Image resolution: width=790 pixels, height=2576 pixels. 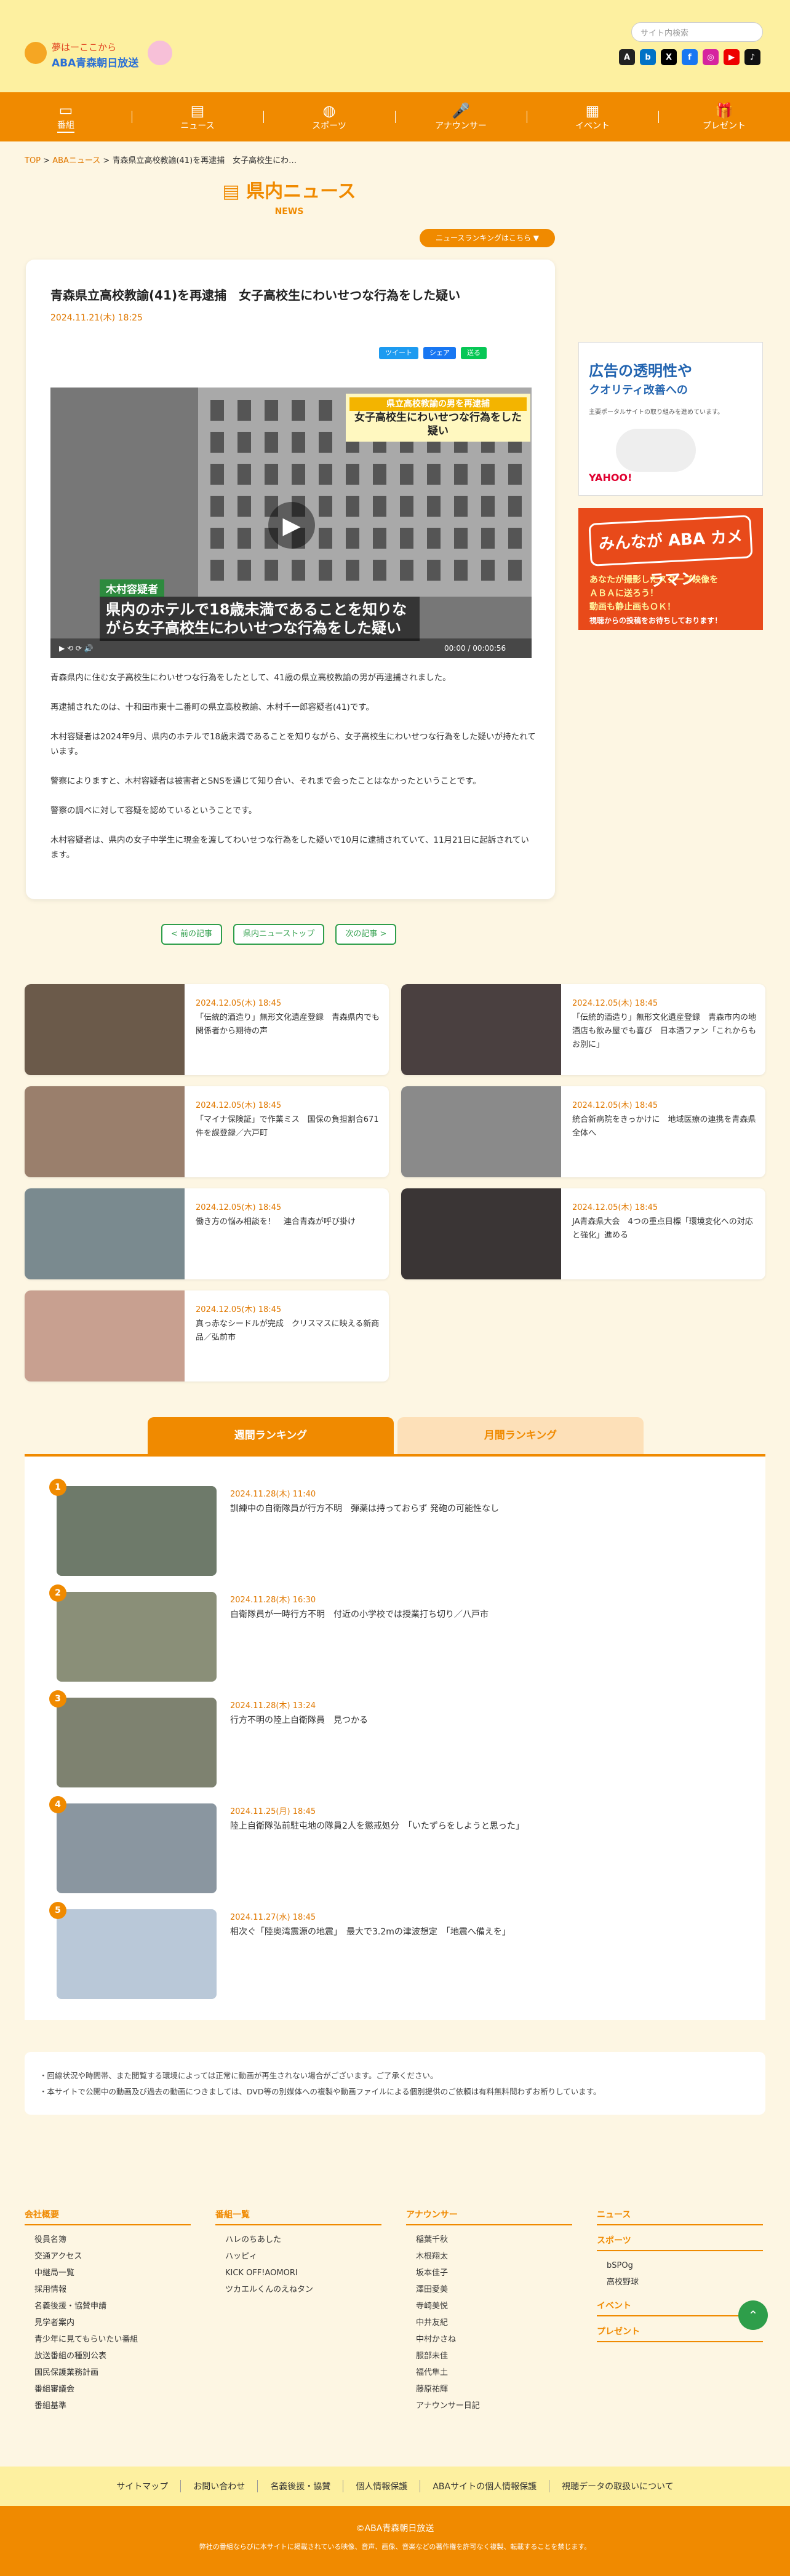 I want to click on facebook-icon: f, so click(x=690, y=57).